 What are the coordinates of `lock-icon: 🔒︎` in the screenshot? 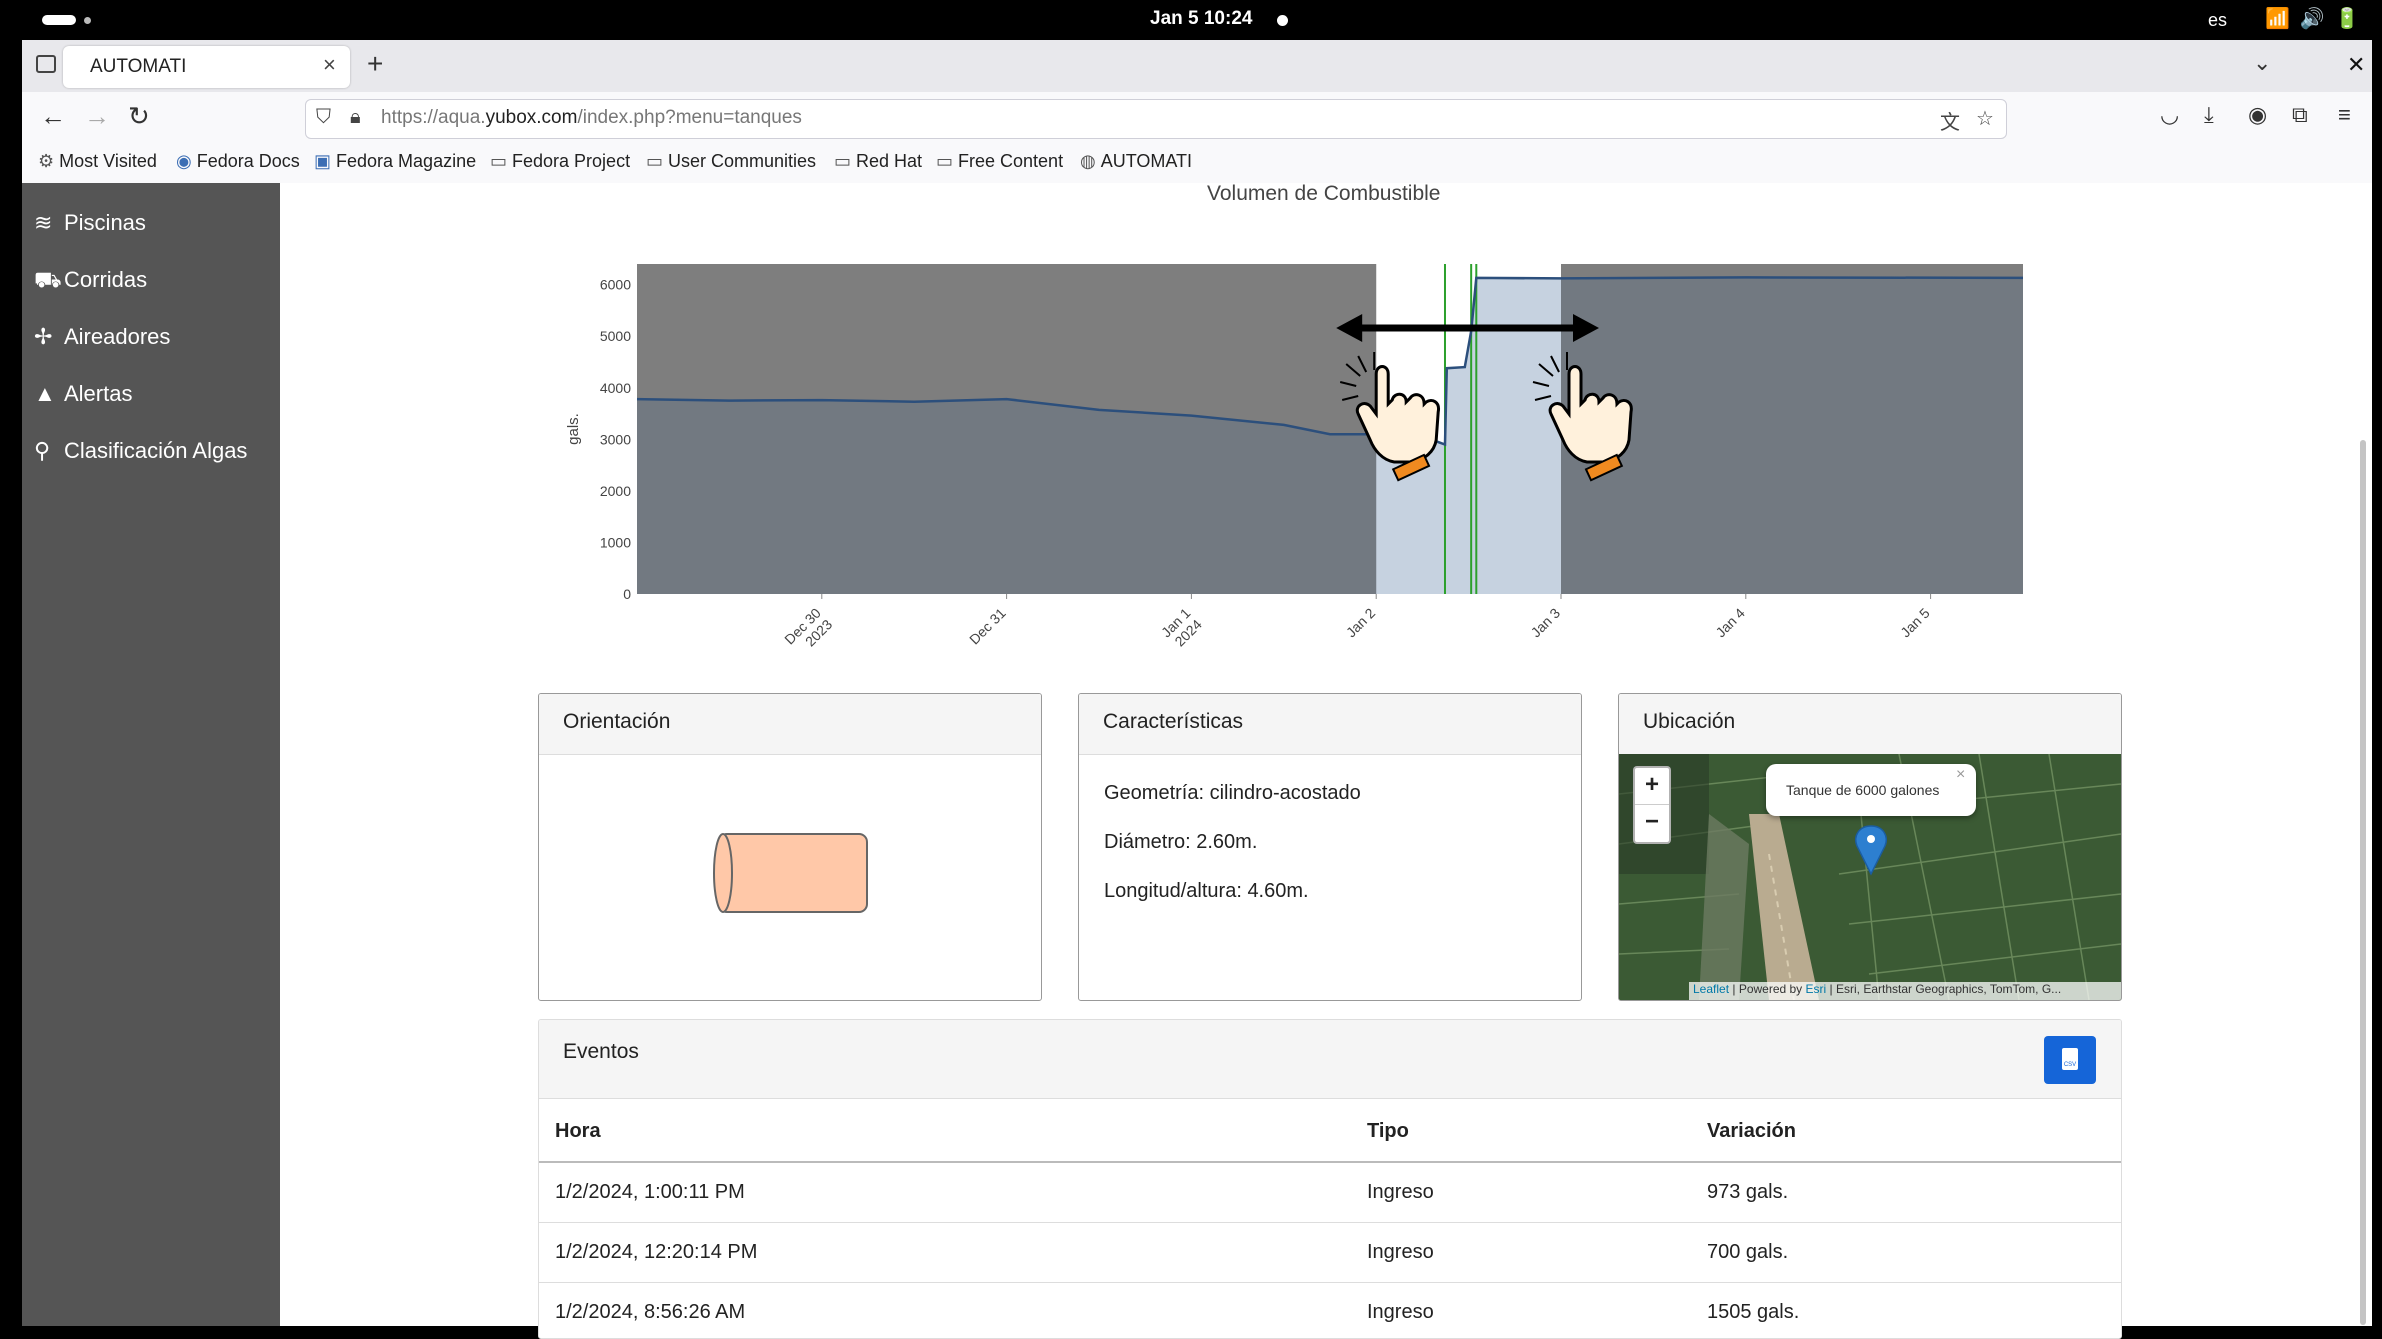 It's located at (355, 117).